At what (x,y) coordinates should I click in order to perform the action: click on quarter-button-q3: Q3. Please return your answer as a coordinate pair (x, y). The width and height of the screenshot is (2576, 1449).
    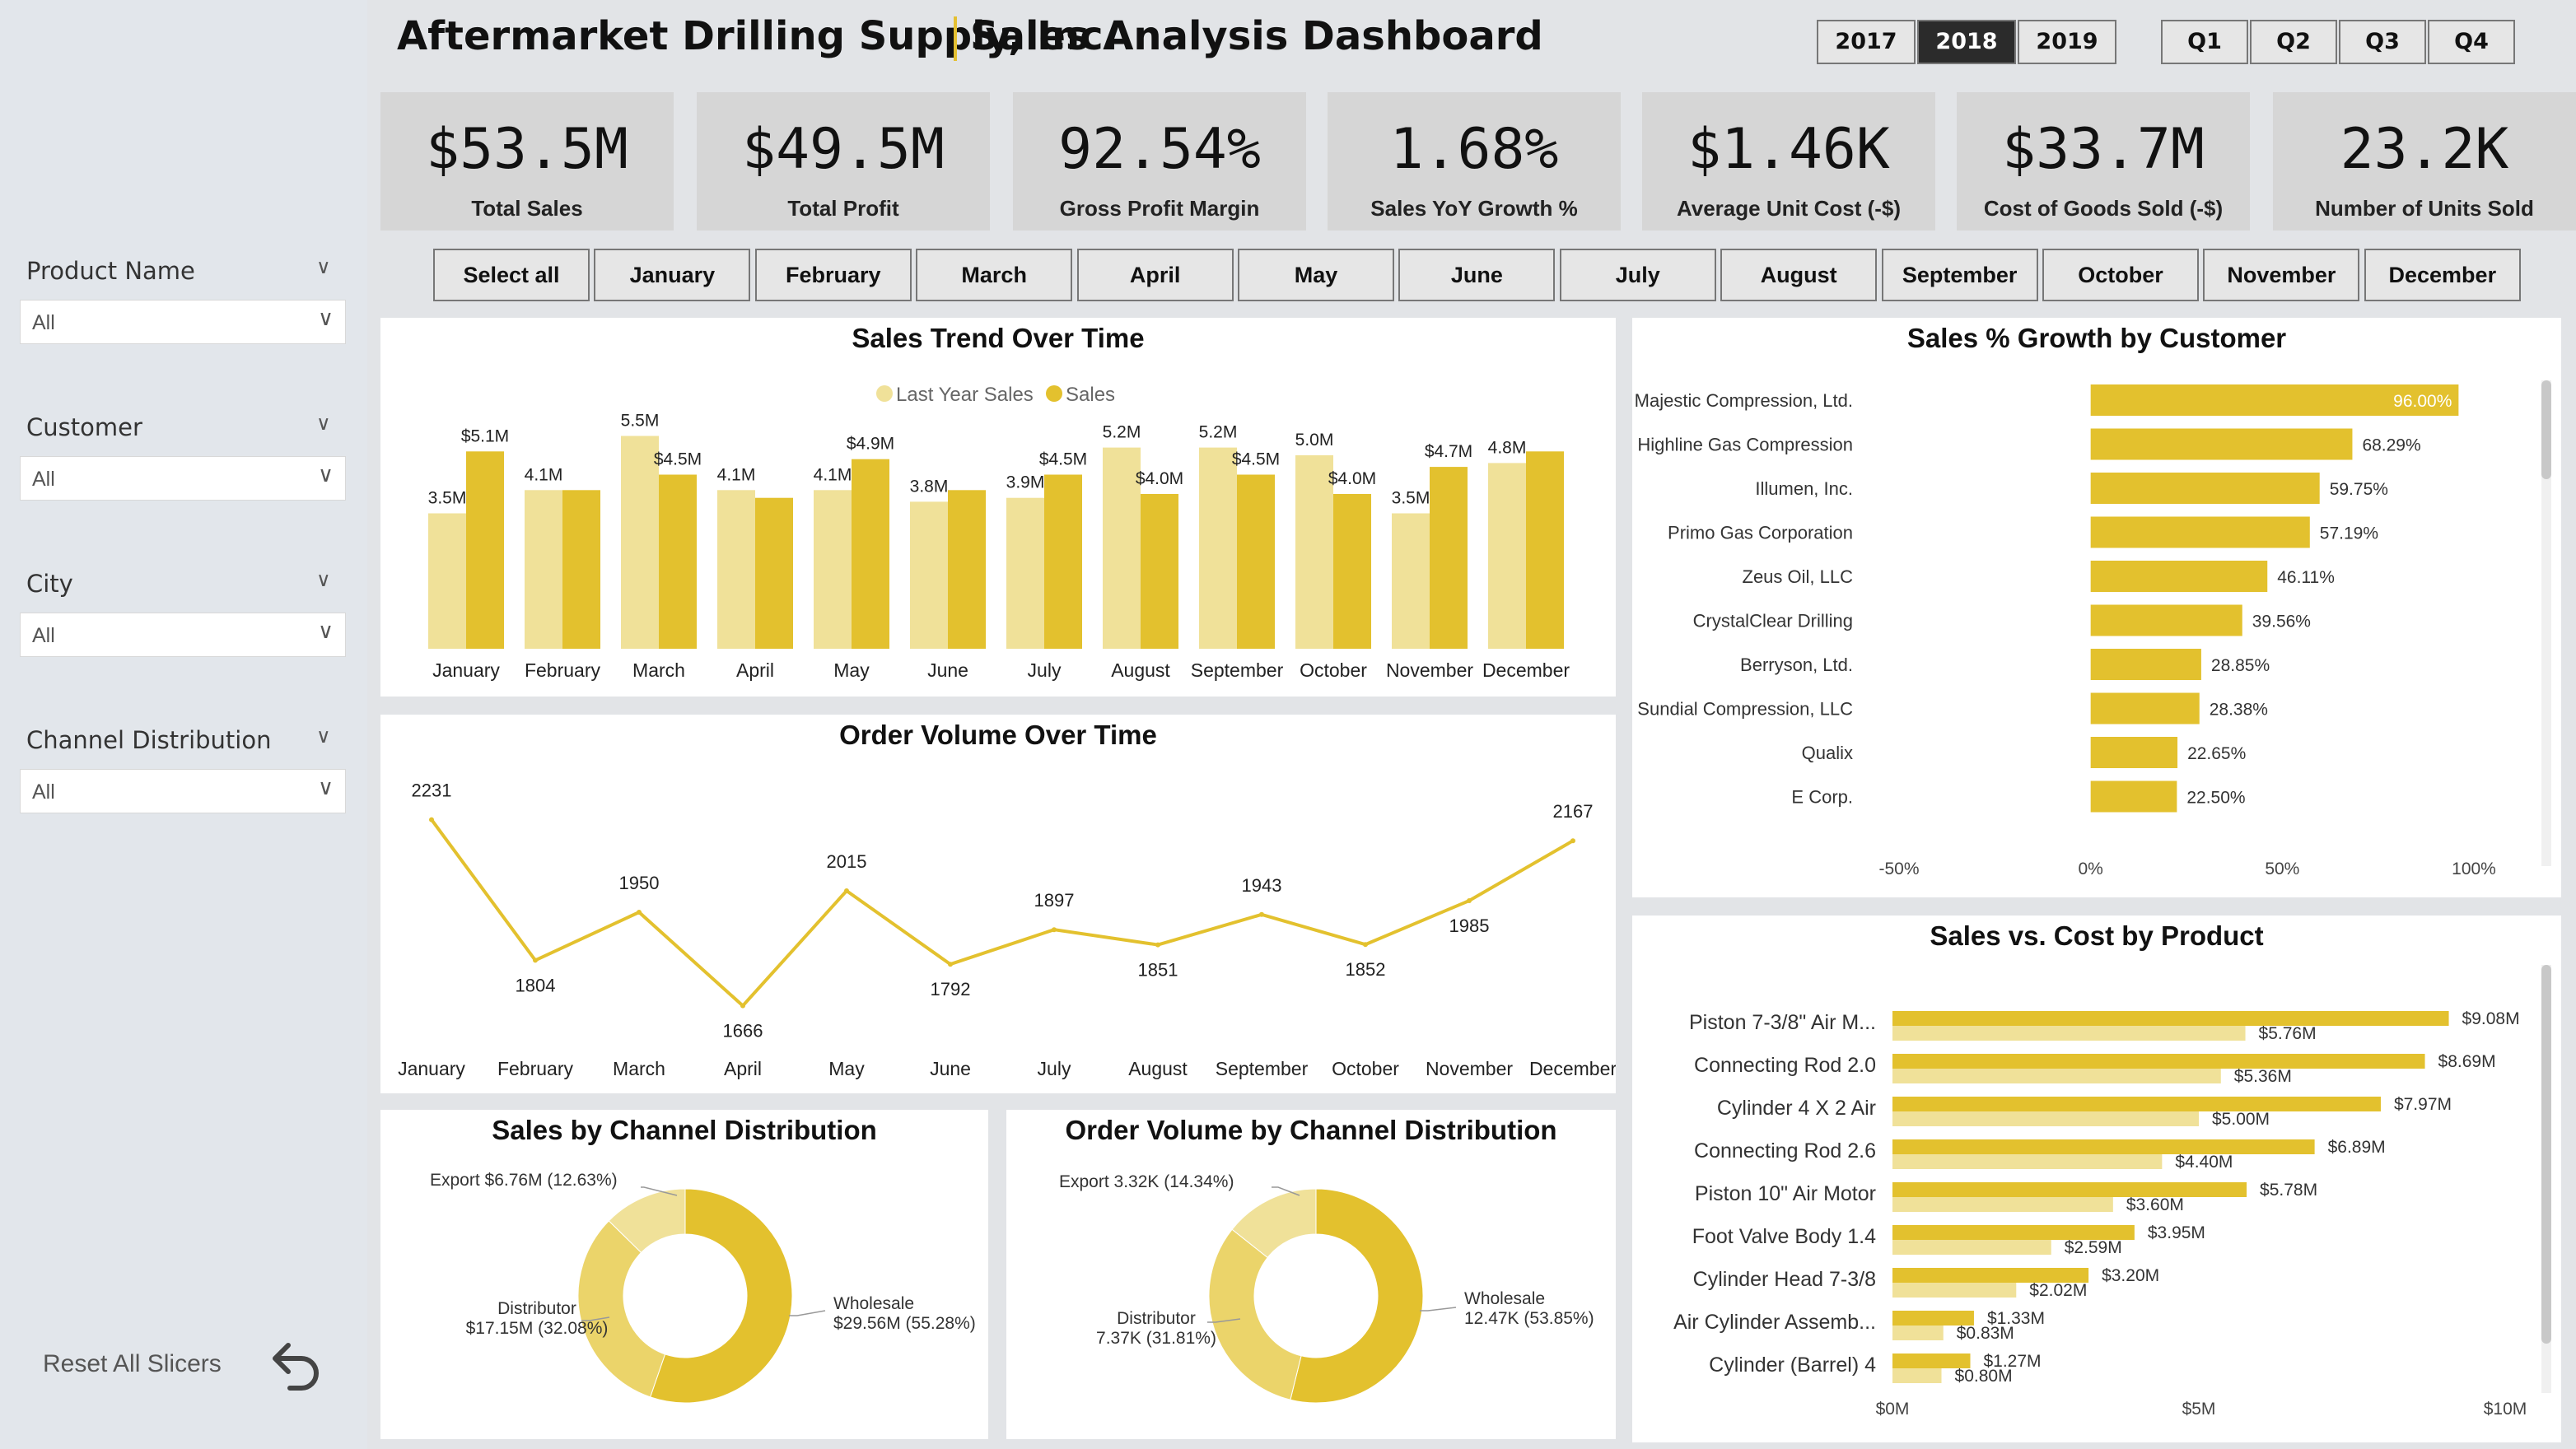
    Looking at the image, I should click on (2382, 42).